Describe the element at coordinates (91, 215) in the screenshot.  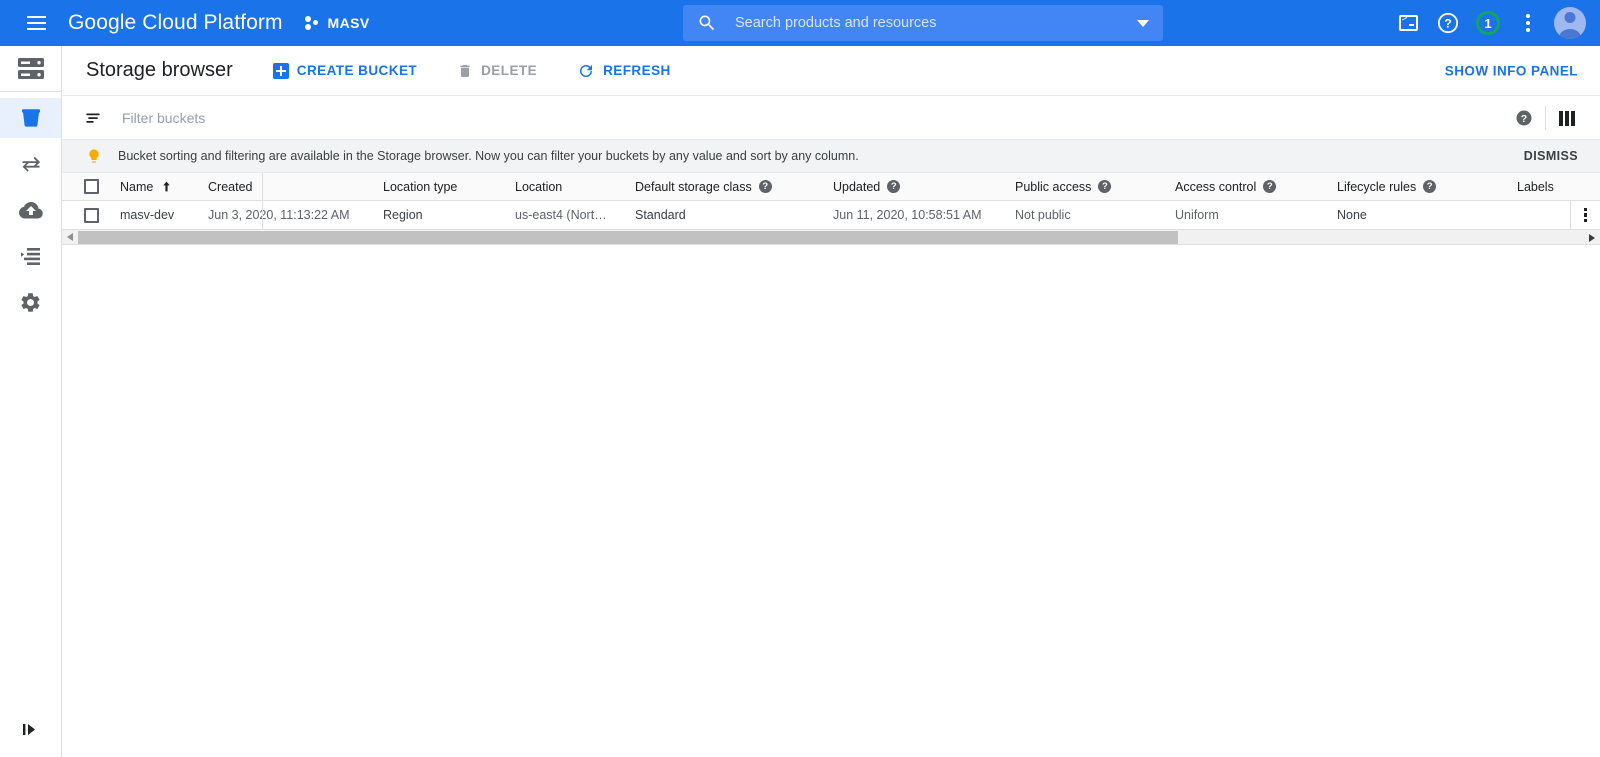
I see `row-checkbox` at that location.